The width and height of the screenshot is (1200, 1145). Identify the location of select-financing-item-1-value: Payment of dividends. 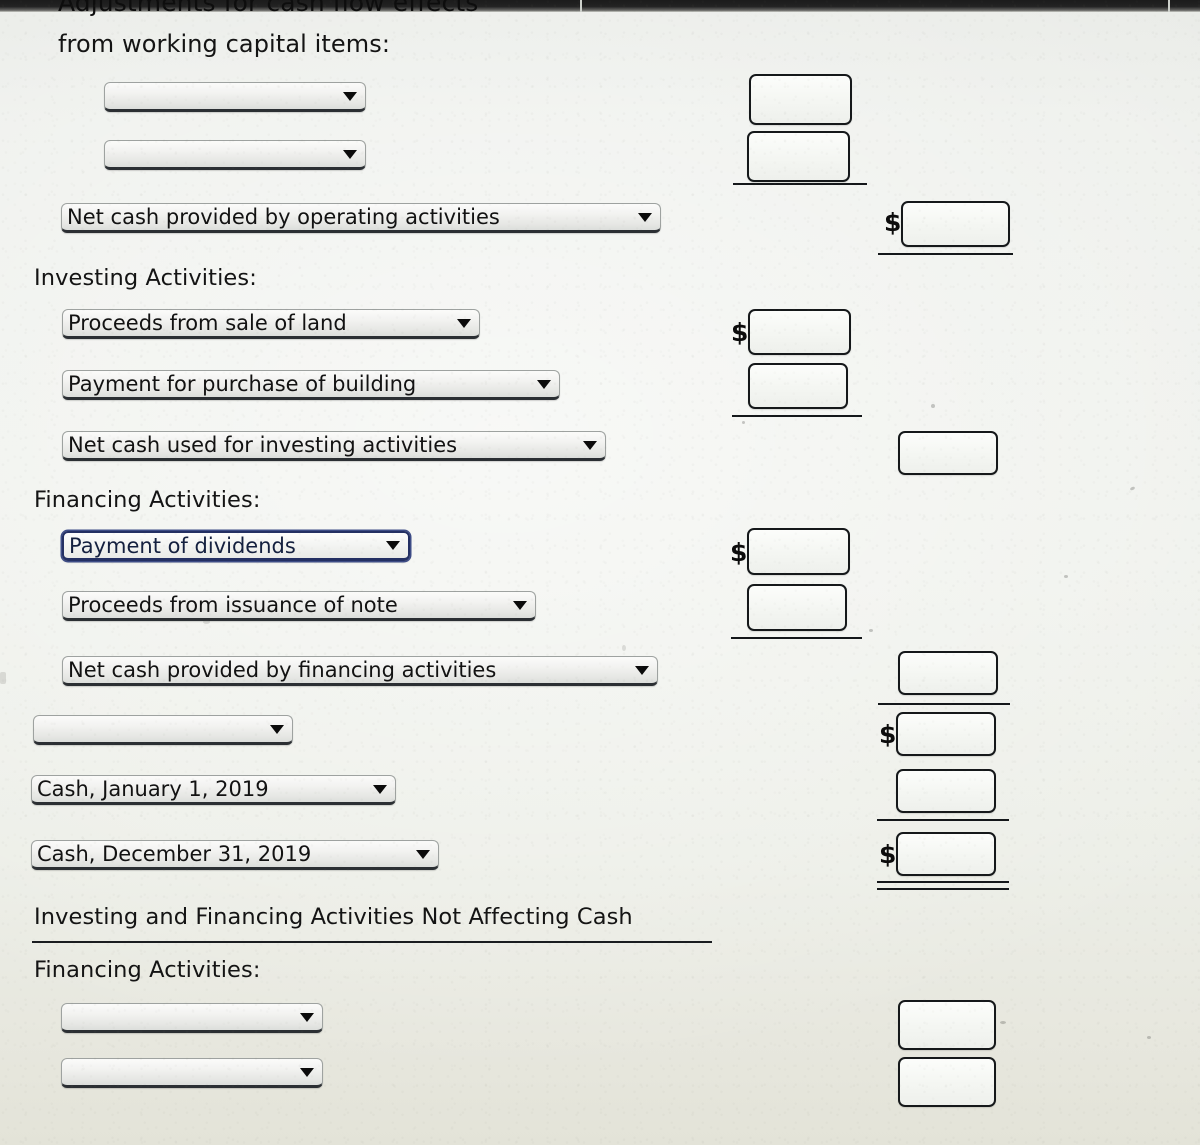
(182, 545).